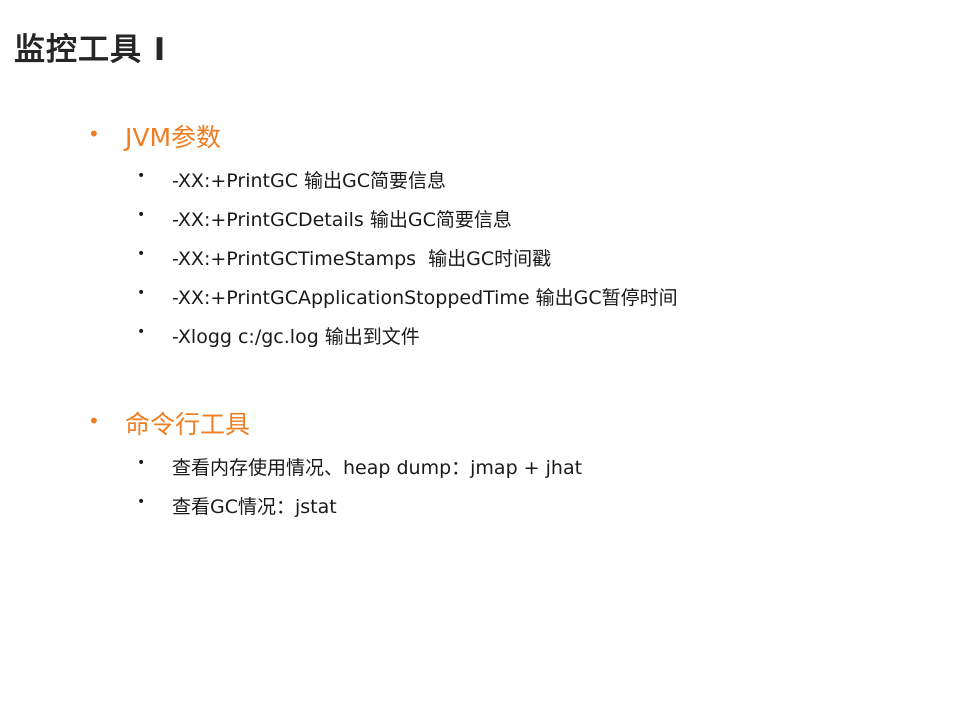  I want to click on list-item-text: -XX:+PrintGC 输出GC简要信息, so click(309, 181).